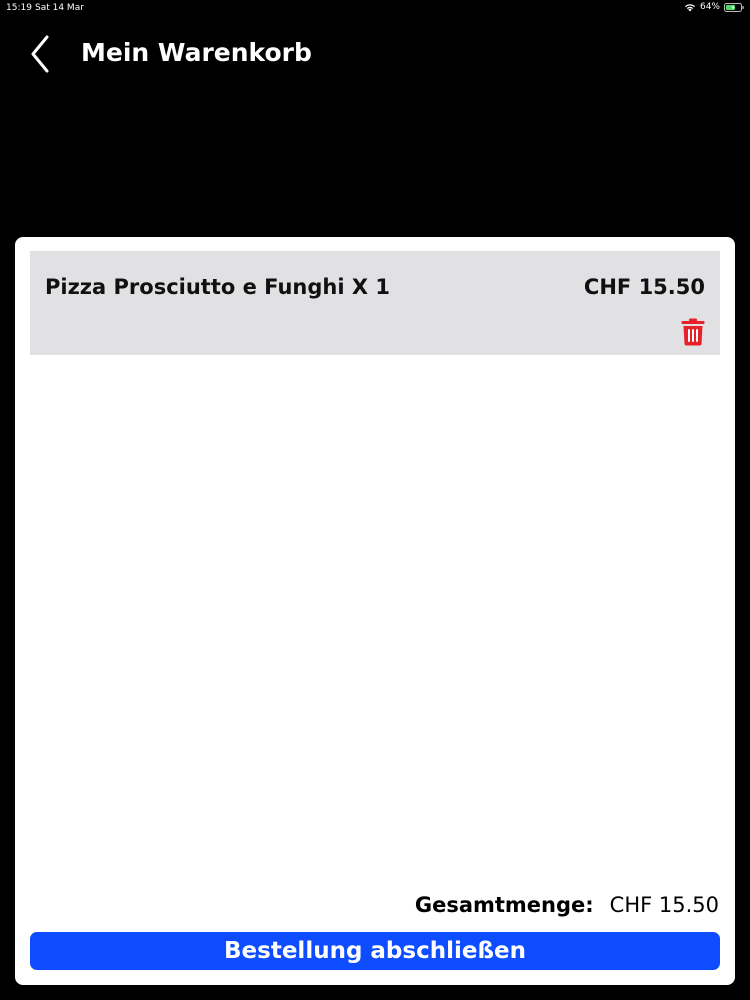 This screenshot has width=750, height=1000. I want to click on status-bar: 15:19 Sat 14 Mar 64%, so click(375, 8).